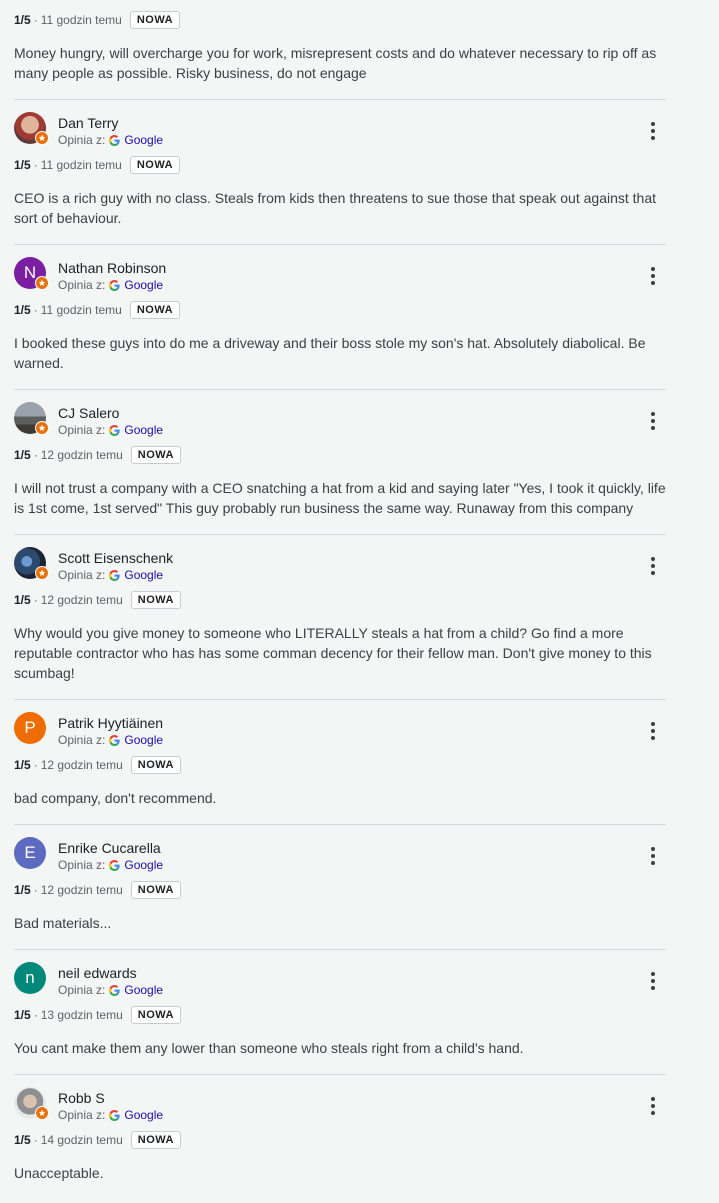 Image resolution: width=719 pixels, height=1203 pixels. I want to click on review-header: n neil edwards Opinia z: Google, so click(340, 976).